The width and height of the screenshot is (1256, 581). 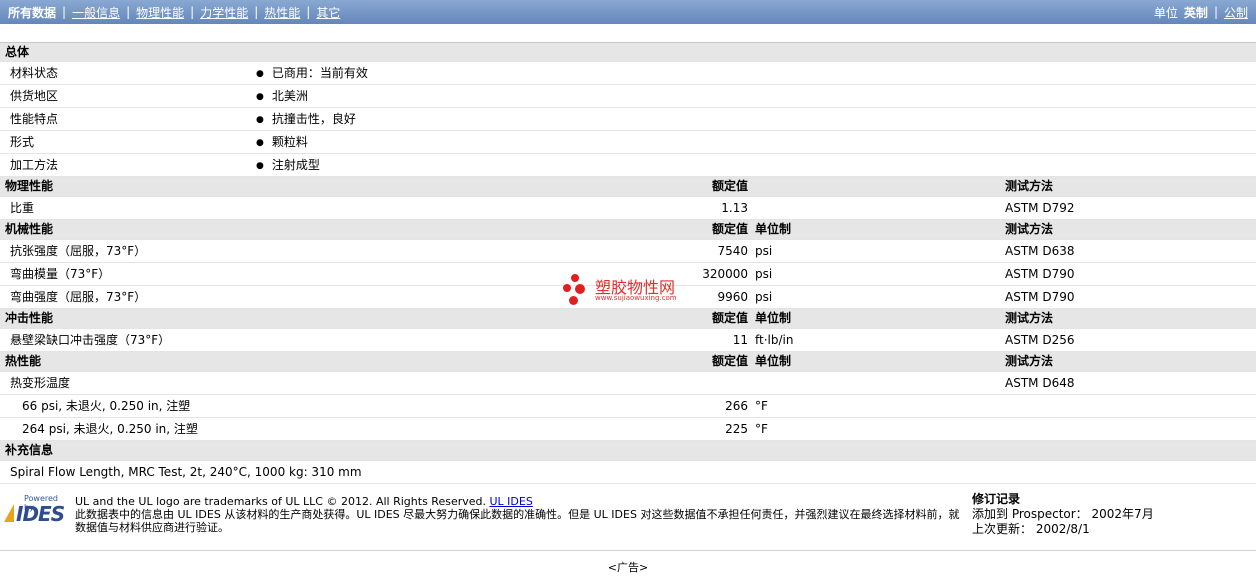 What do you see at coordinates (29, 318) in the screenshot?
I see `section-title: 冲击性能` at bounding box center [29, 318].